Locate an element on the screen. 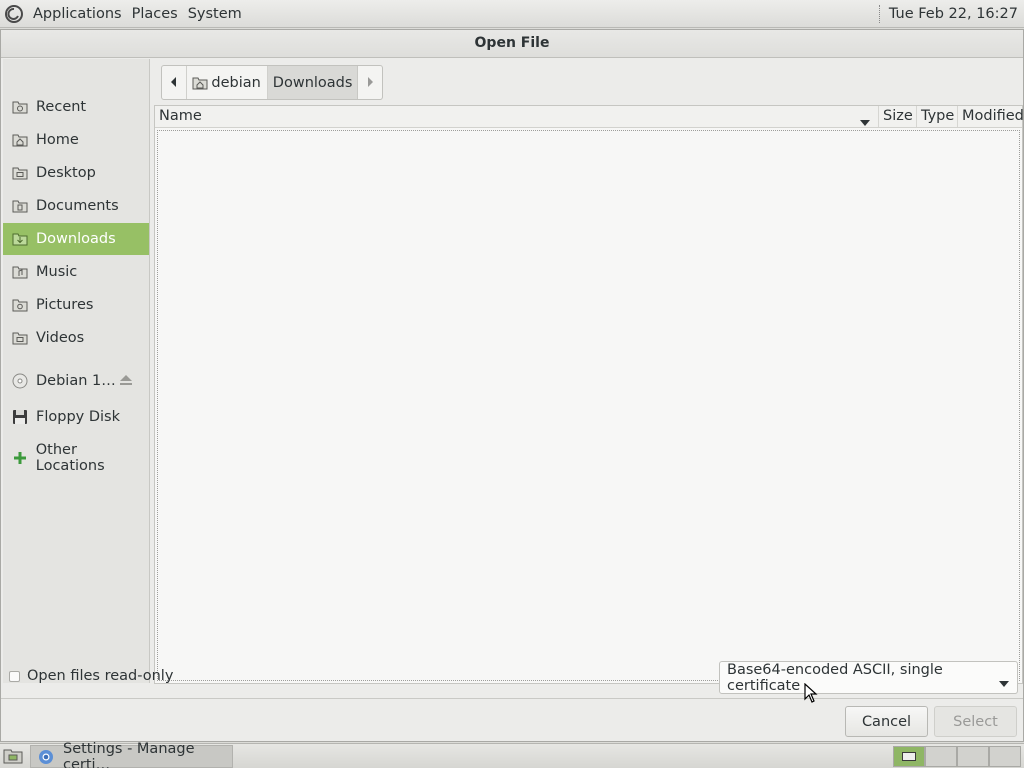 Image resolution: width=1024 pixels, height=768 pixels. chevron-down-icon is located at coordinates (1004, 683).